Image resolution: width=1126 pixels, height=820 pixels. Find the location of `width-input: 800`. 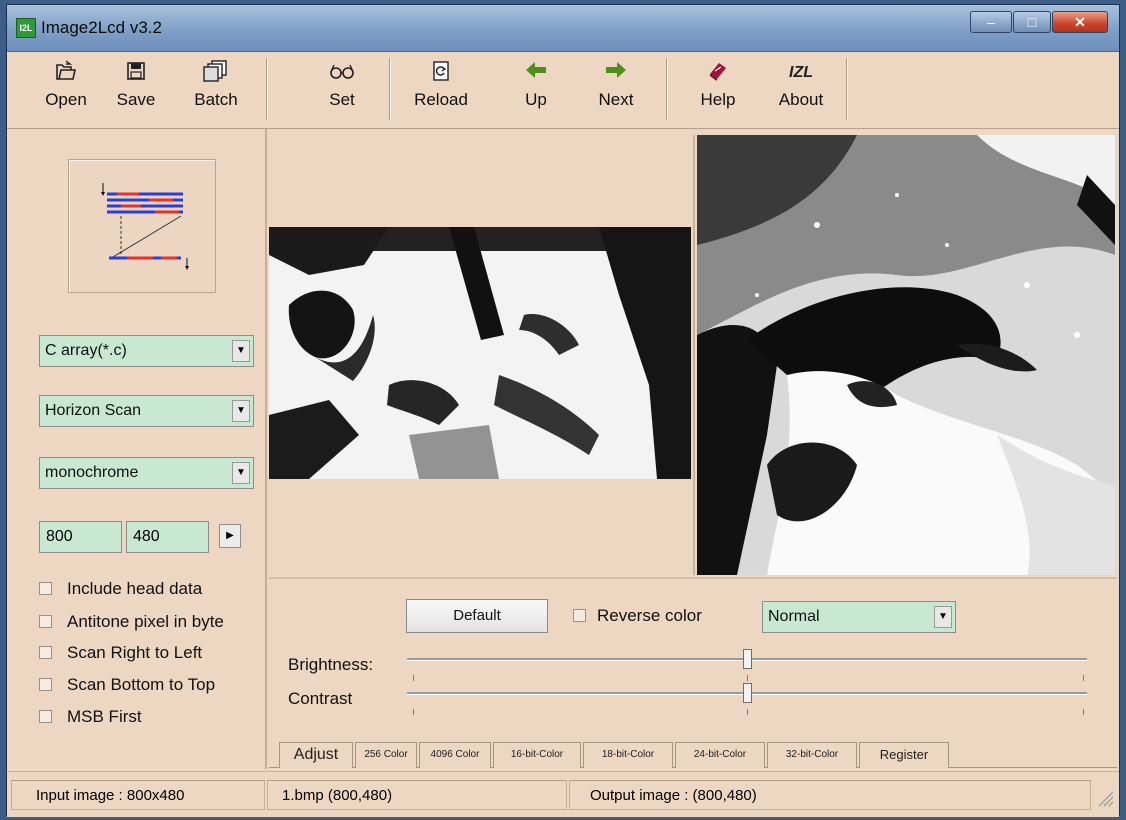

width-input: 800 is located at coordinates (80, 537).